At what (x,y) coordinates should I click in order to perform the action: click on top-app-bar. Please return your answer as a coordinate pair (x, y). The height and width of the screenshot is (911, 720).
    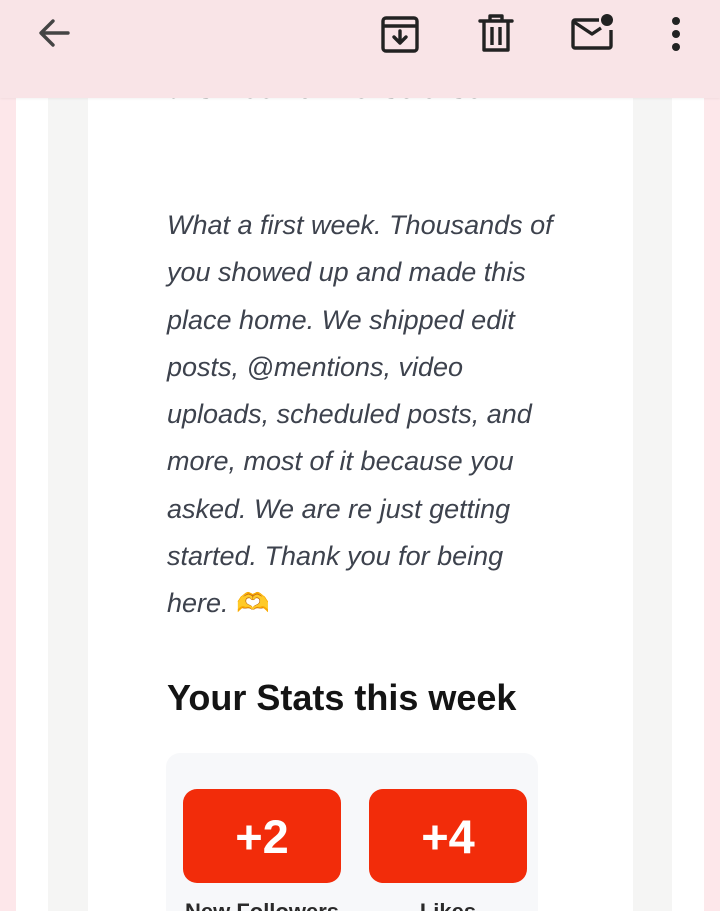
    Looking at the image, I should click on (360, 49).